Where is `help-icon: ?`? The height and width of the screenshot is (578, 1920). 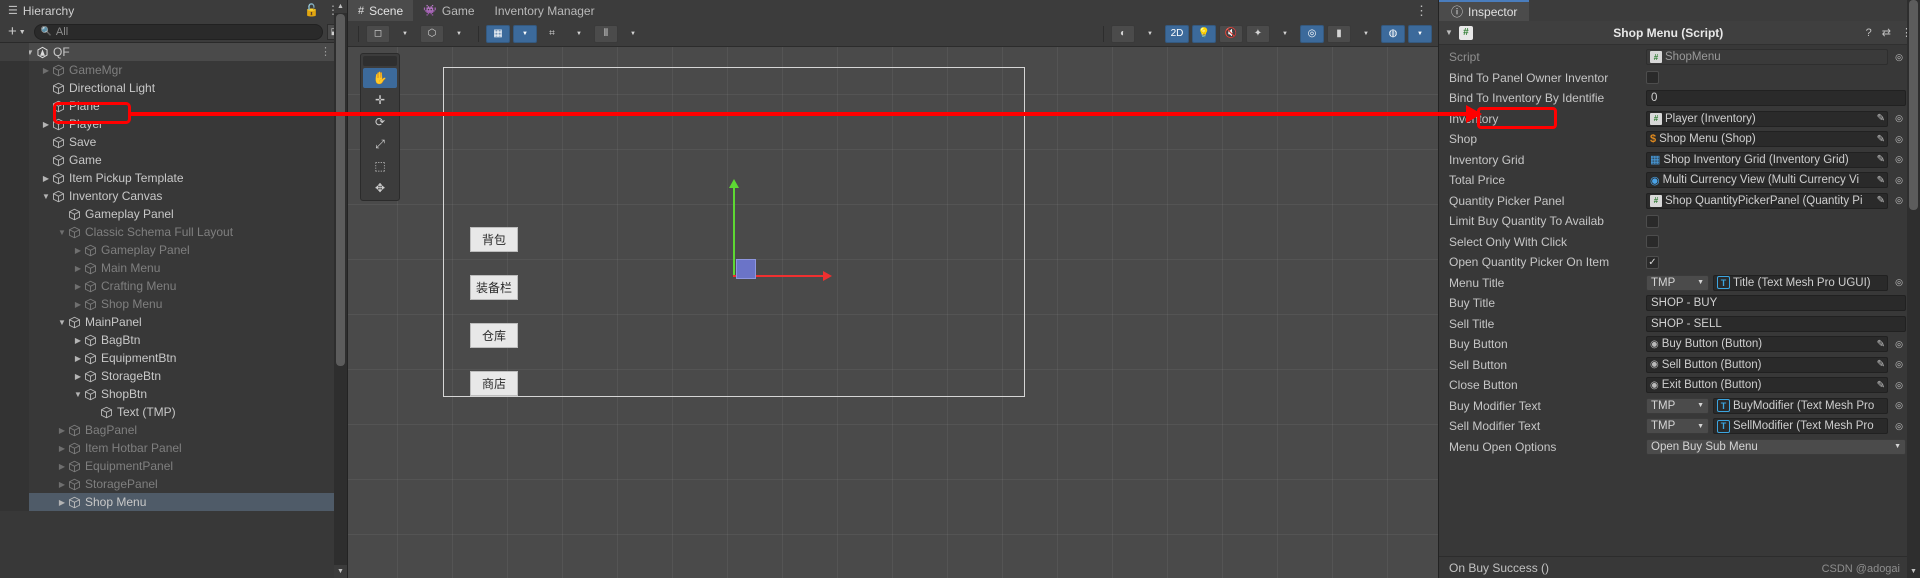 help-icon: ? is located at coordinates (1869, 33).